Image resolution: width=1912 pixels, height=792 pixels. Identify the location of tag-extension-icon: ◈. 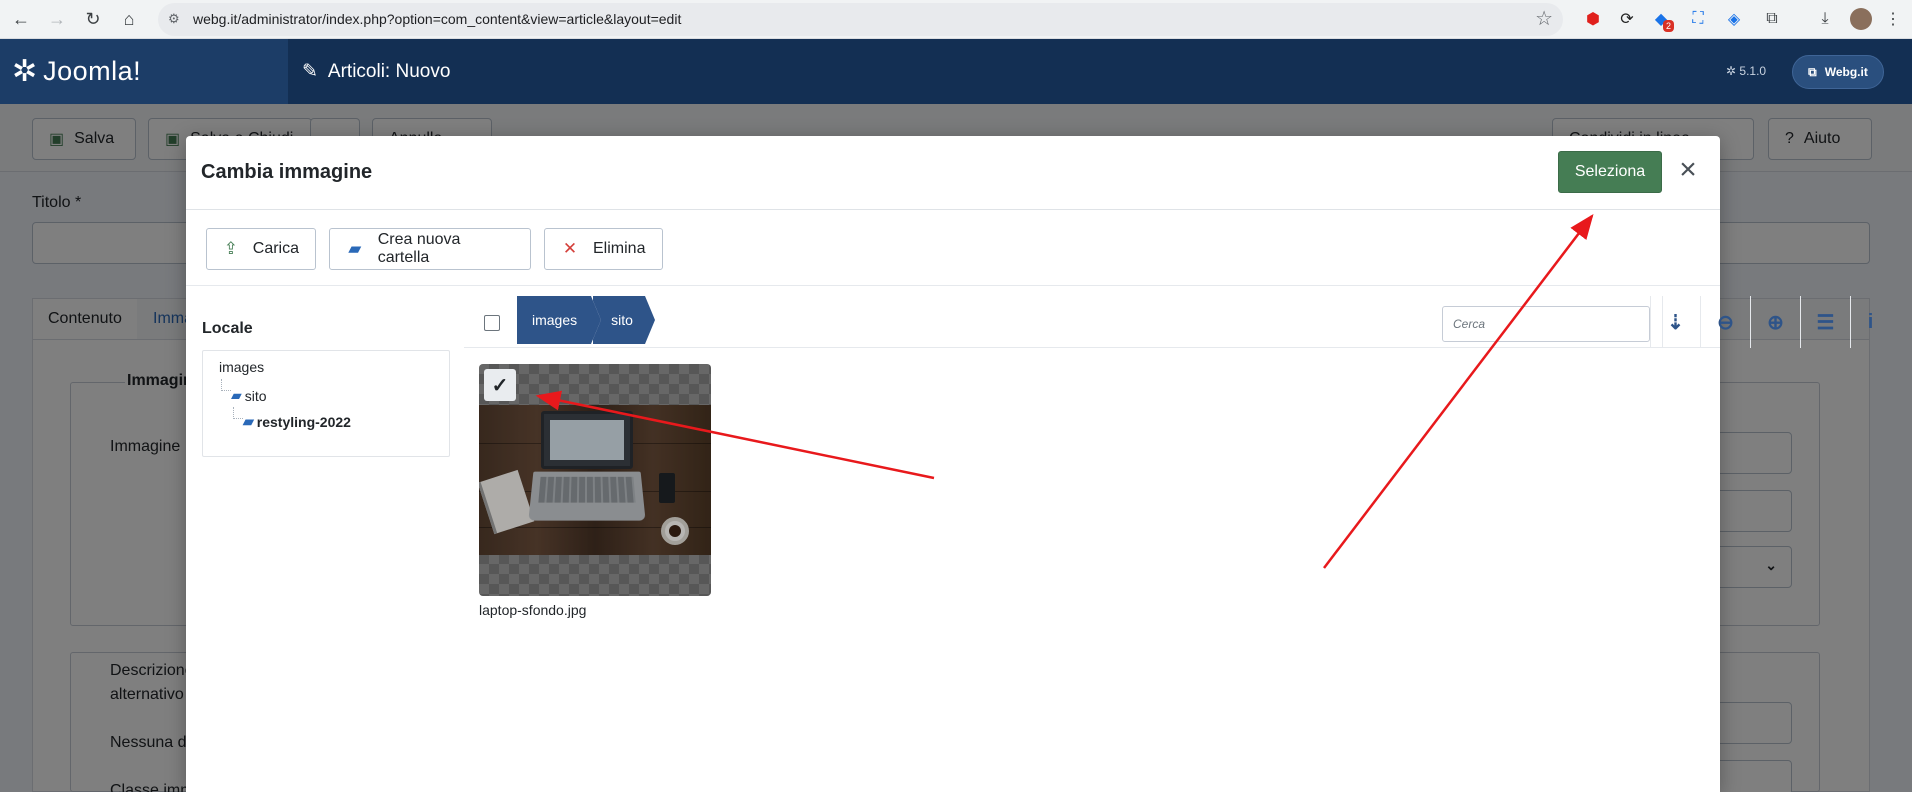
(1734, 19).